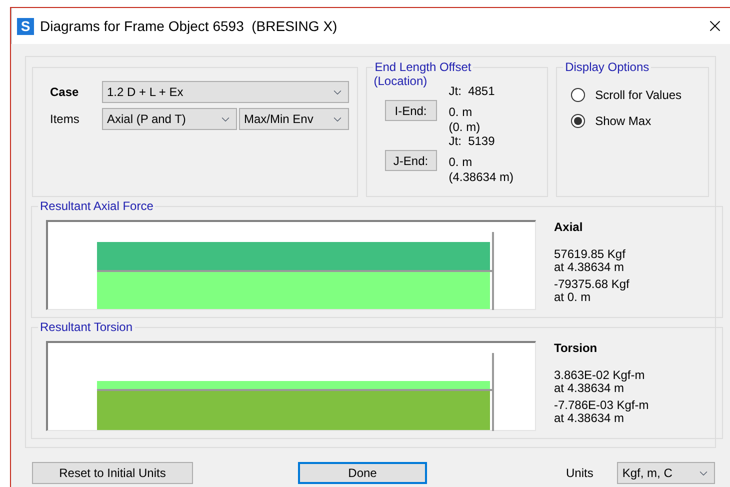 The width and height of the screenshot is (730, 487). What do you see at coordinates (573, 297) in the screenshot?
I see `min-location: at 0. m` at bounding box center [573, 297].